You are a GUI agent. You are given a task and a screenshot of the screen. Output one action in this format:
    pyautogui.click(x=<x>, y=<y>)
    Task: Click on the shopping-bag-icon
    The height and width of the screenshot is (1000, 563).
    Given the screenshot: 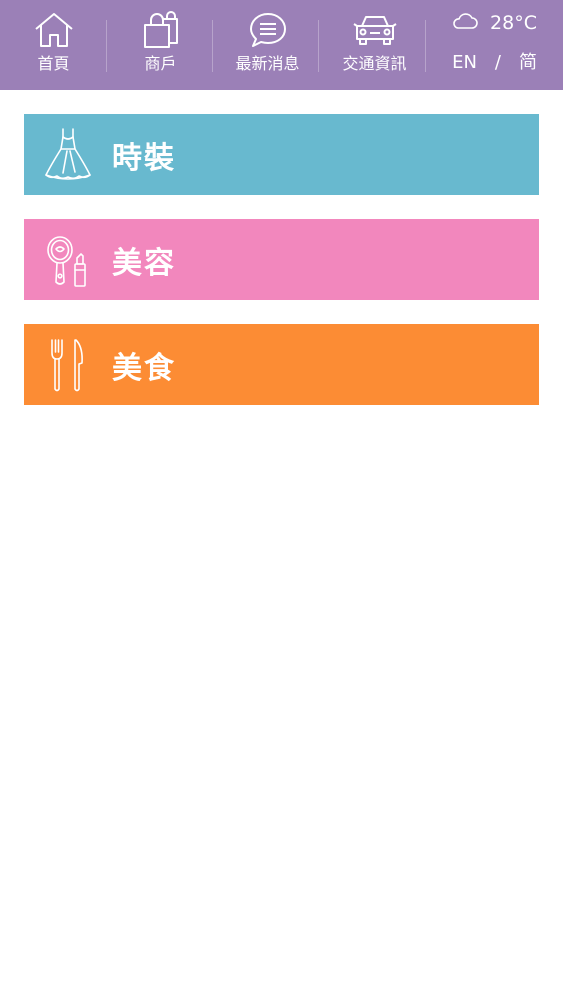 What is the action you would take?
    pyautogui.click(x=161, y=30)
    